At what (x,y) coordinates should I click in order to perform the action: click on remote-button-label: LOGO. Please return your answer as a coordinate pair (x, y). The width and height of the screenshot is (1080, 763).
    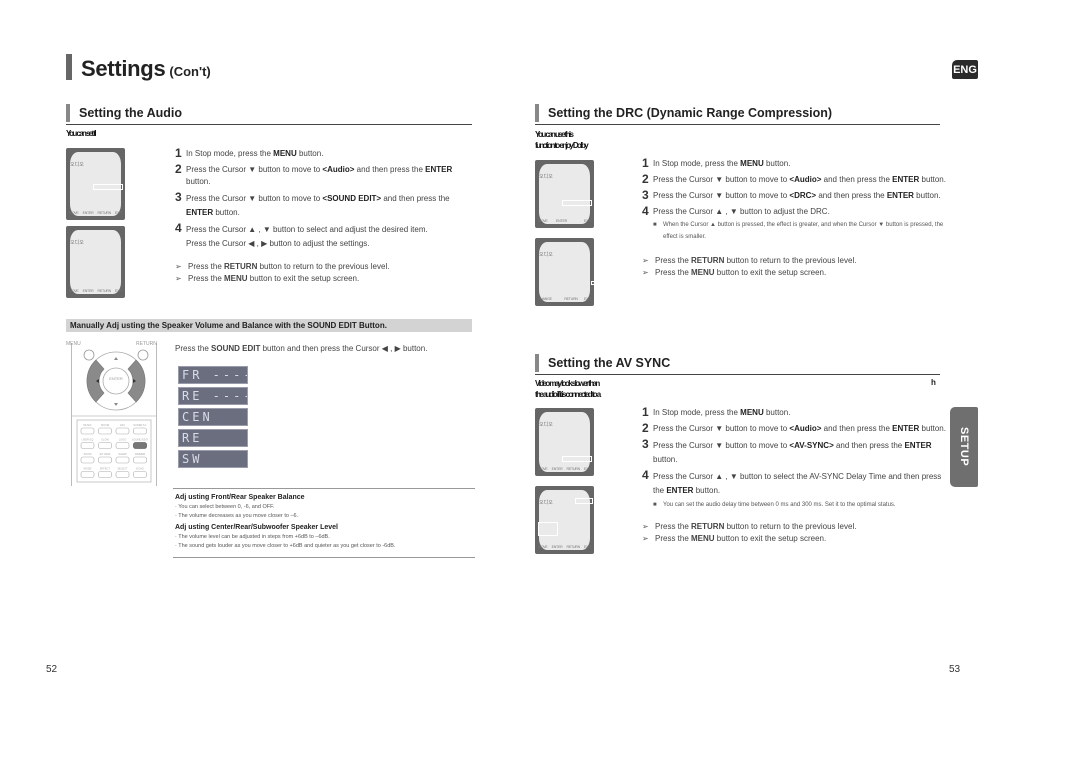
    Looking at the image, I should click on (123, 440).